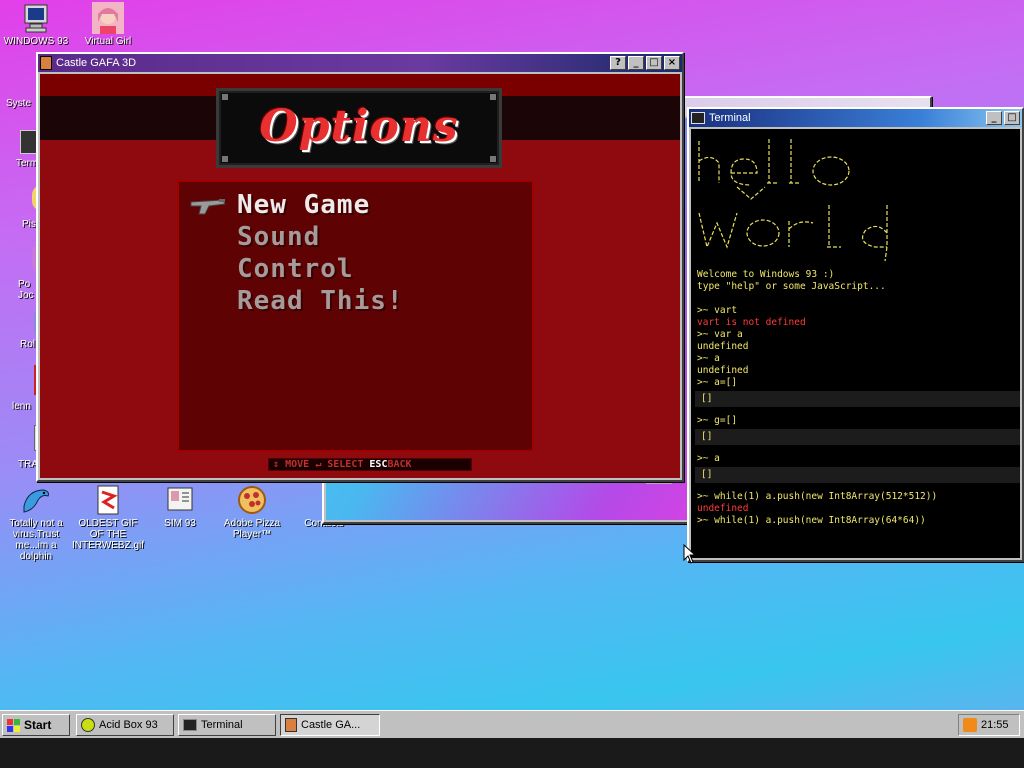 The height and width of the screenshot is (768, 1024). Describe the element at coordinates (28, 464) in the screenshot. I see `desktop-icon-label: TRA` at that location.